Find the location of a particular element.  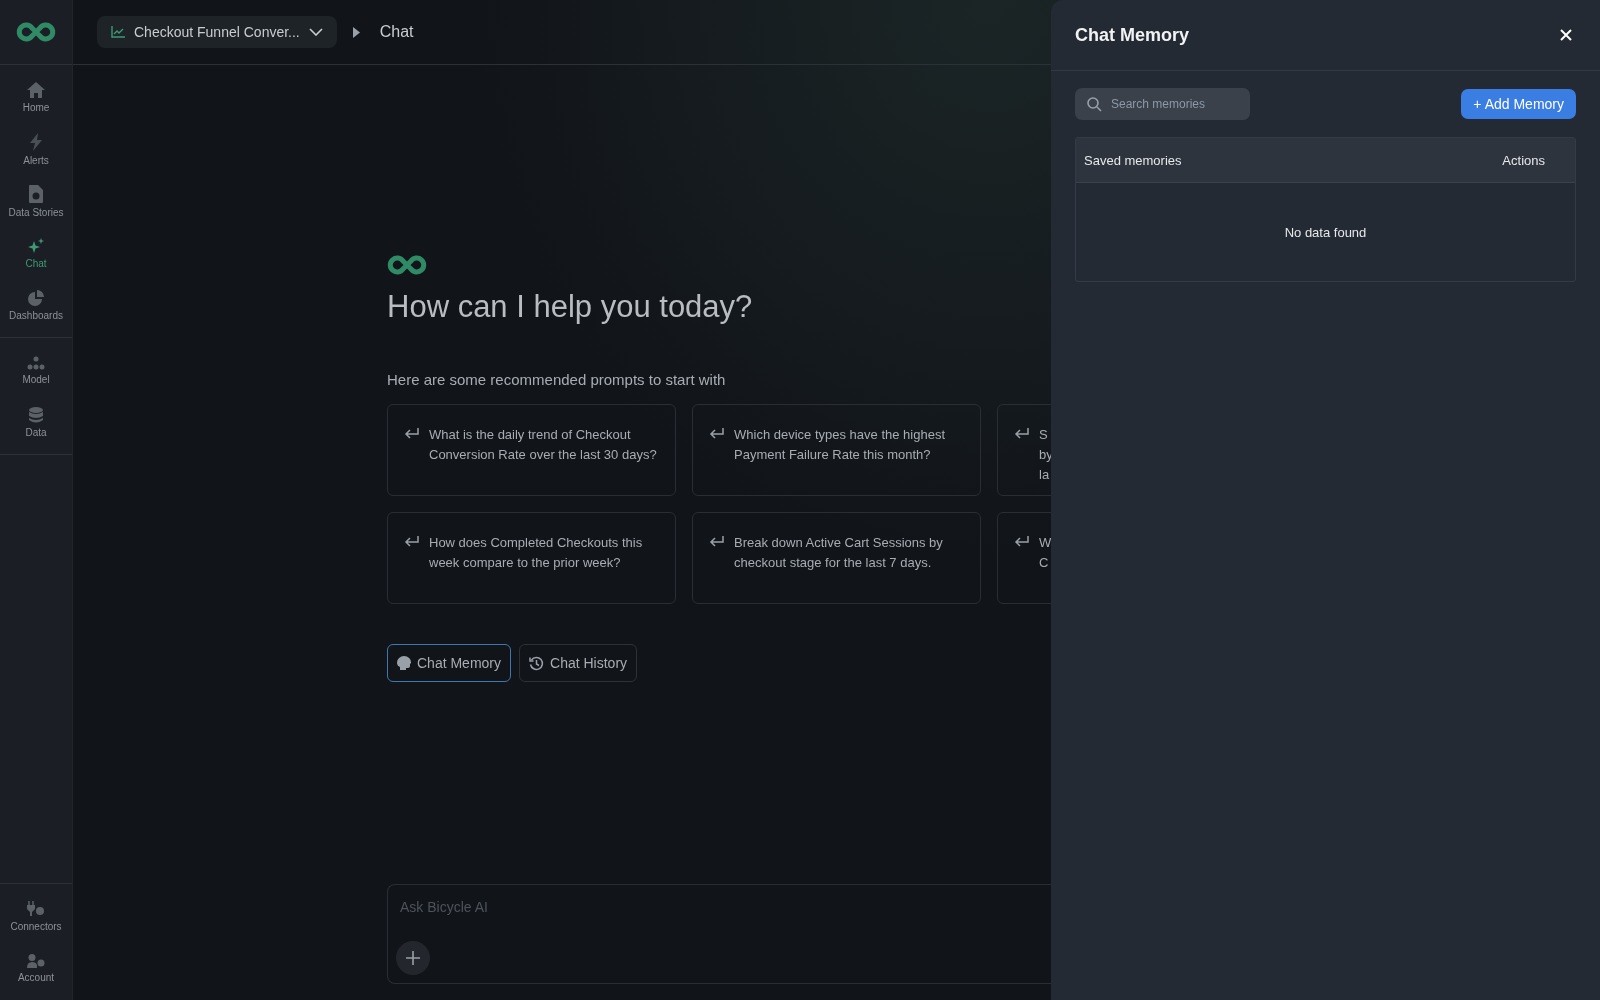

brain-icon is located at coordinates (404, 663).